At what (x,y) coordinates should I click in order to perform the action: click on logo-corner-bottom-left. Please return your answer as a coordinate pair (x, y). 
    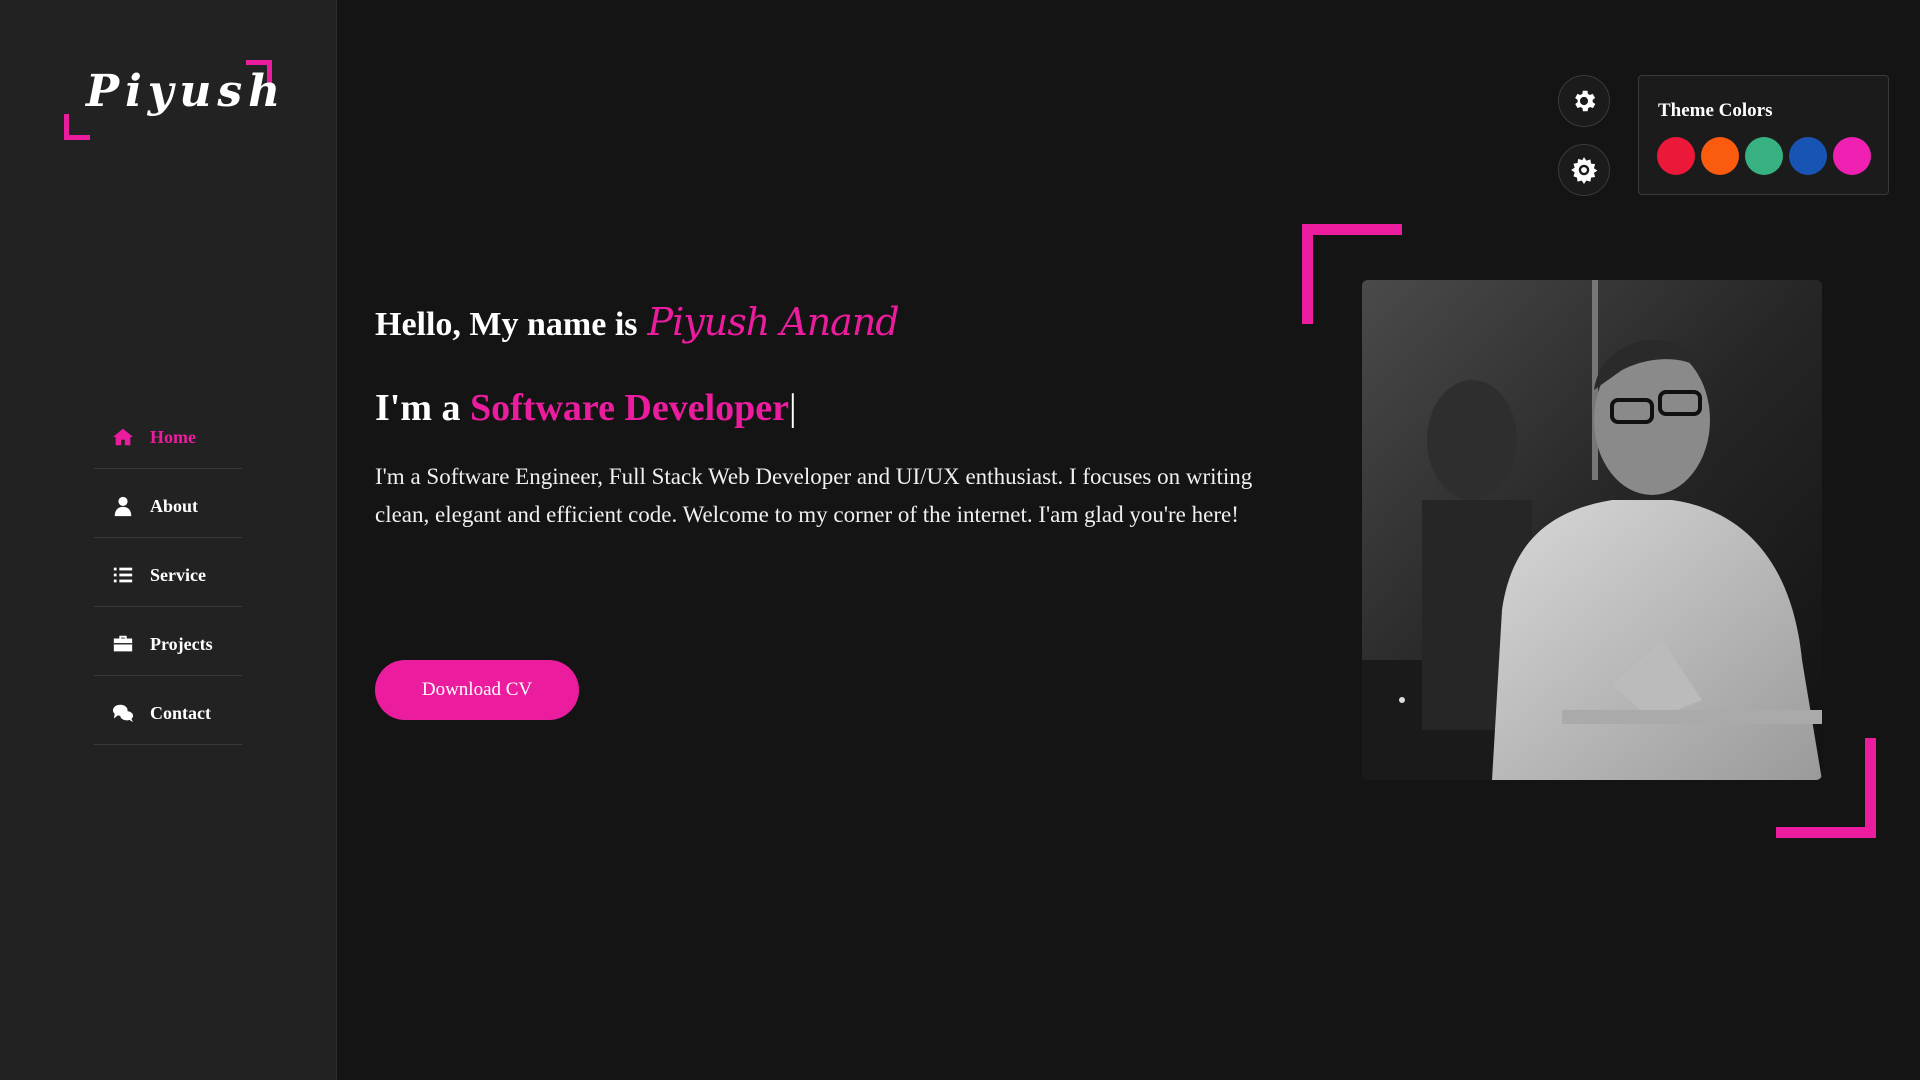
    Looking at the image, I should click on (77, 127).